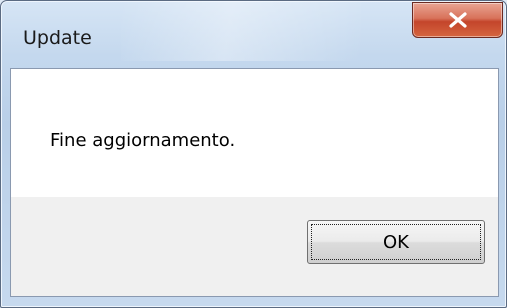  I want to click on close-icon, so click(458, 20).